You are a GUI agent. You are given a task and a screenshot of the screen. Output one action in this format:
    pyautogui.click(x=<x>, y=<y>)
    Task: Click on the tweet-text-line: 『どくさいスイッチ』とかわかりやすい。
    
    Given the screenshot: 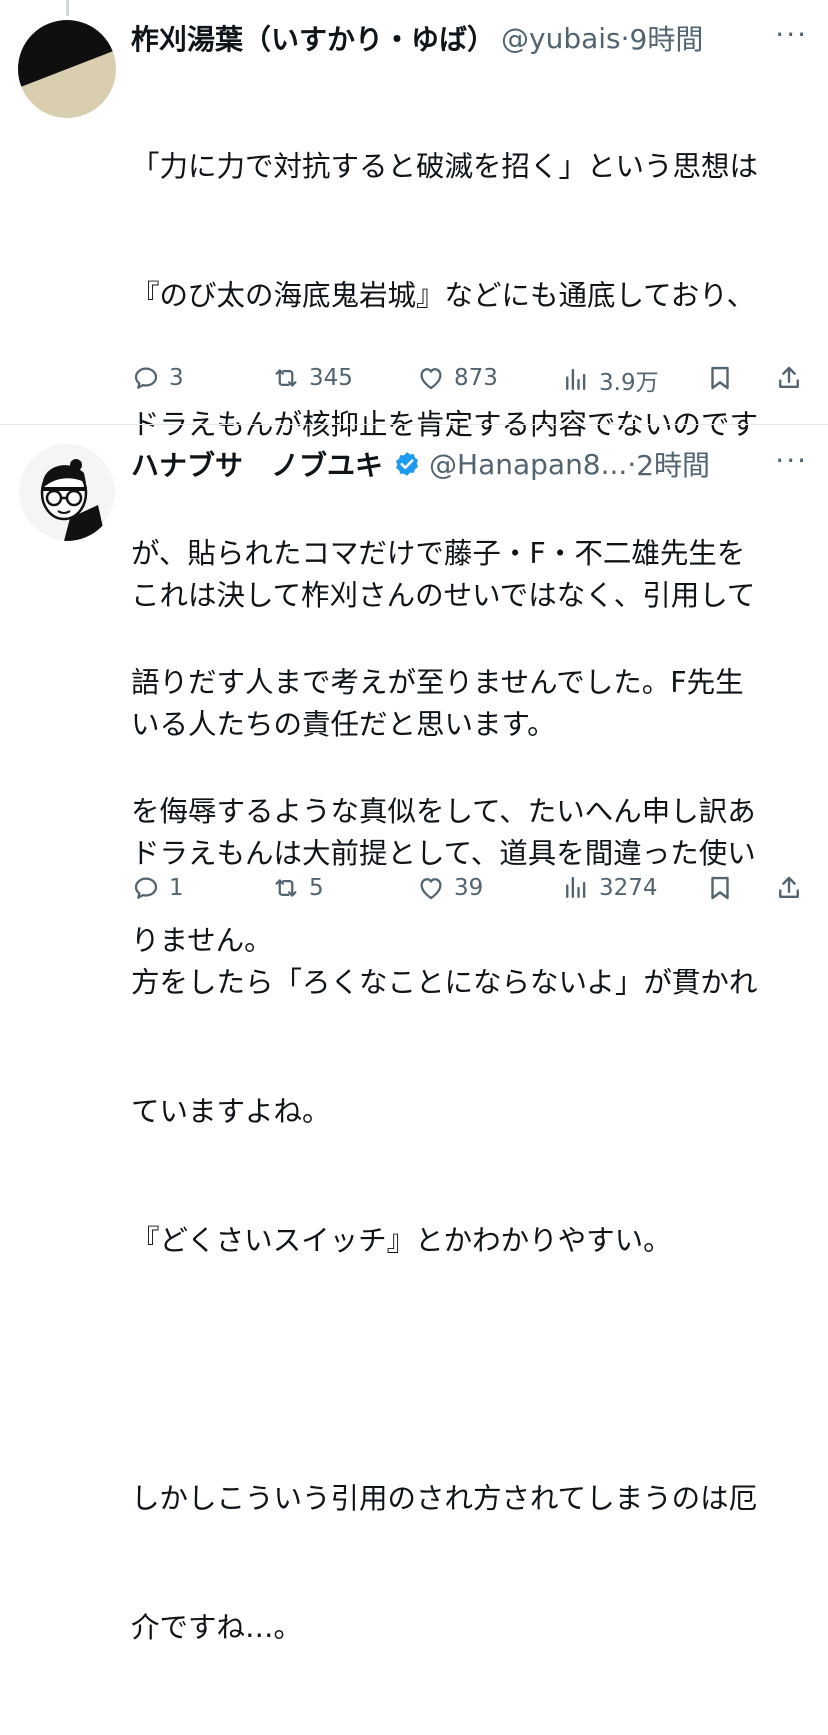 What is the action you would take?
    pyautogui.click(x=401, y=1240)
    